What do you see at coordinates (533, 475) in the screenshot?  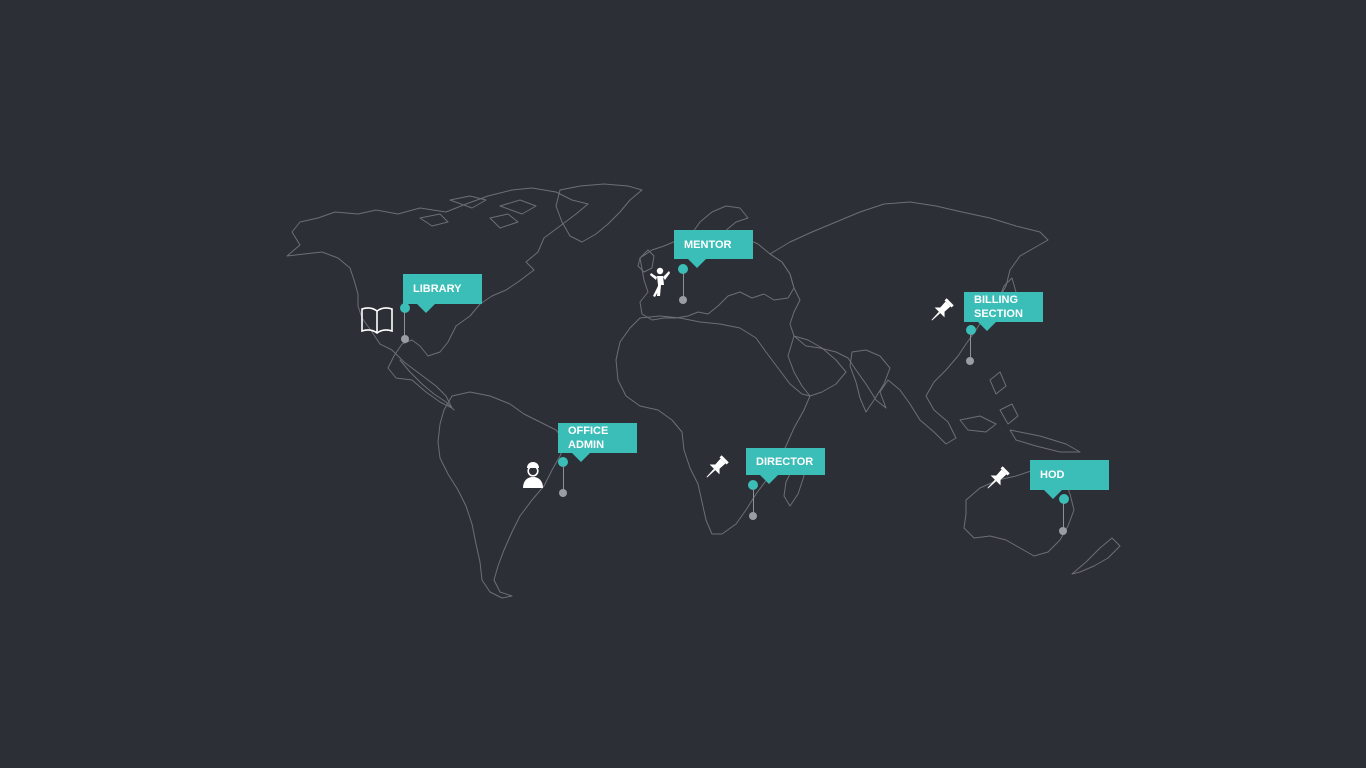 I see `user-avatar-icon` at bounding box center [533, 475].